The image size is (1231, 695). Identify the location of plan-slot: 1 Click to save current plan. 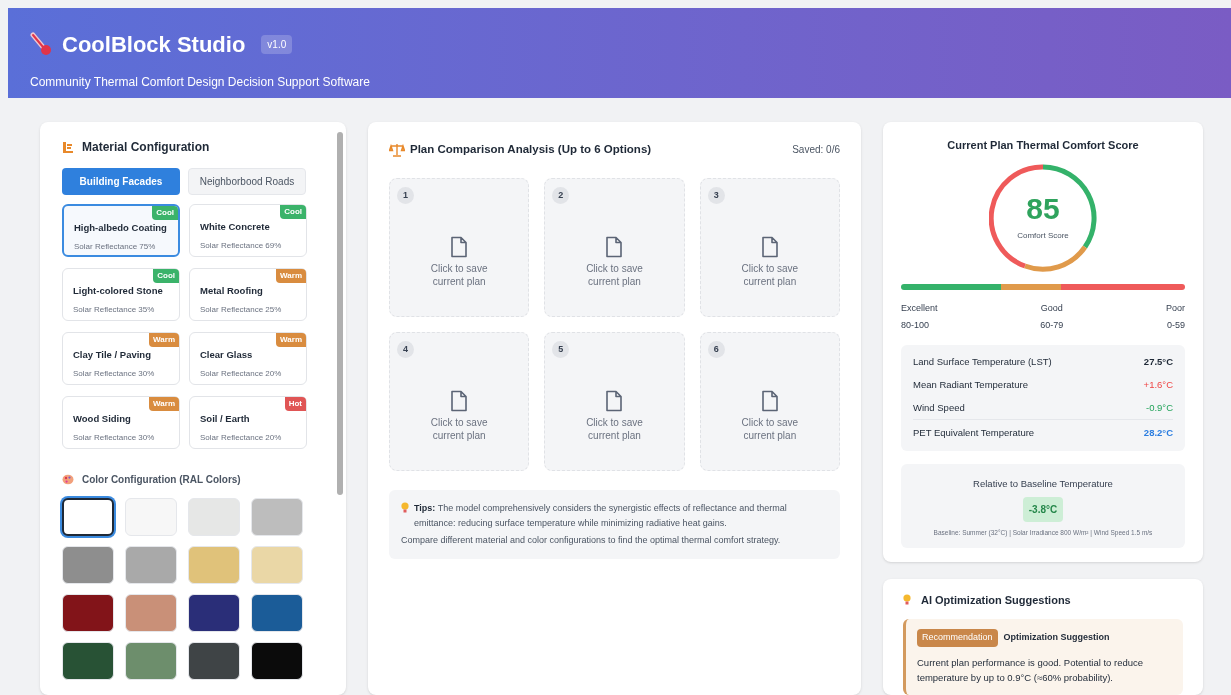
(459, 248).